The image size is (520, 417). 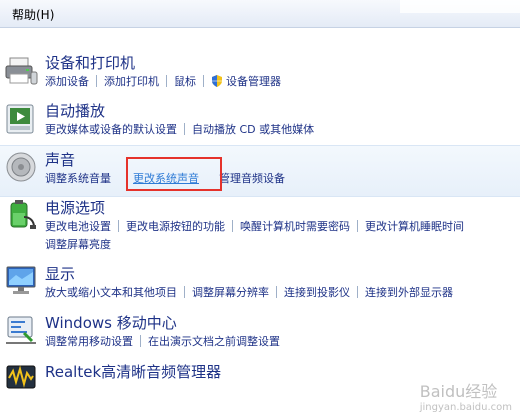 I want to click on menubar-highlight, so click(x=460, y=6).